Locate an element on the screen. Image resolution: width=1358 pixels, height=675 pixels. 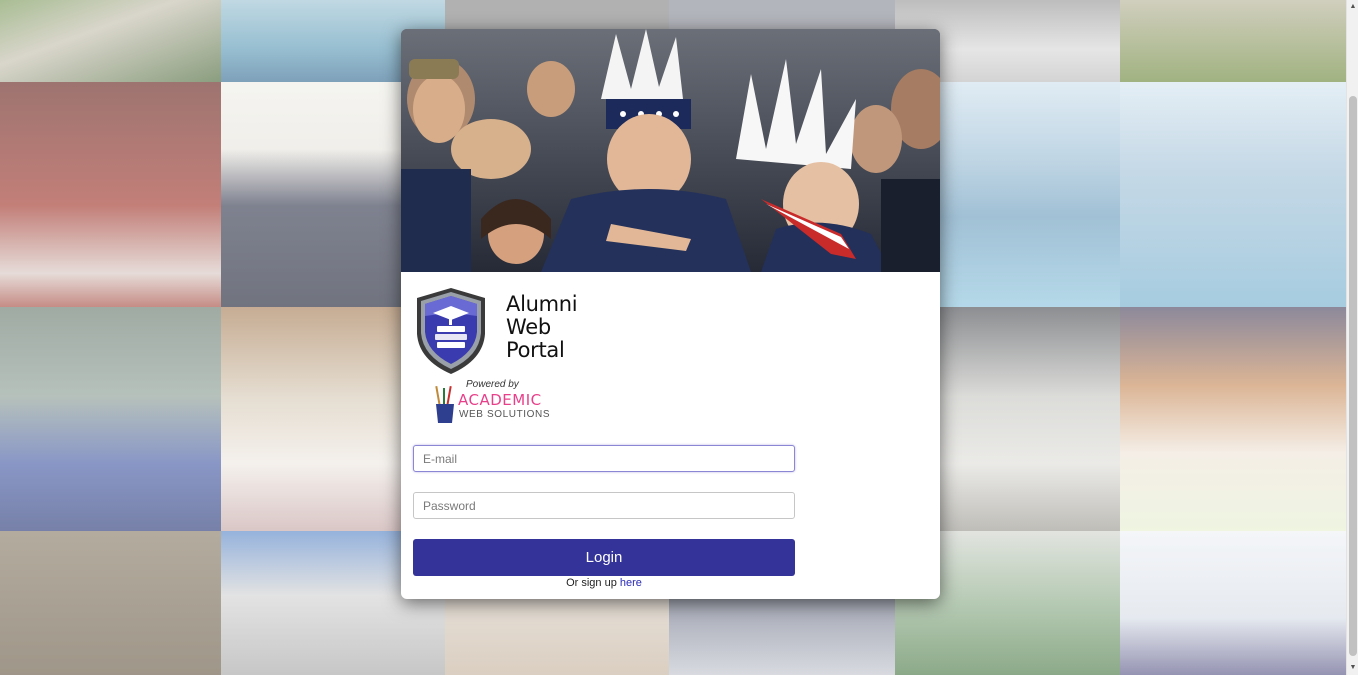
graduation-cap-books-shield-icon is located at coordinates (451, 331).